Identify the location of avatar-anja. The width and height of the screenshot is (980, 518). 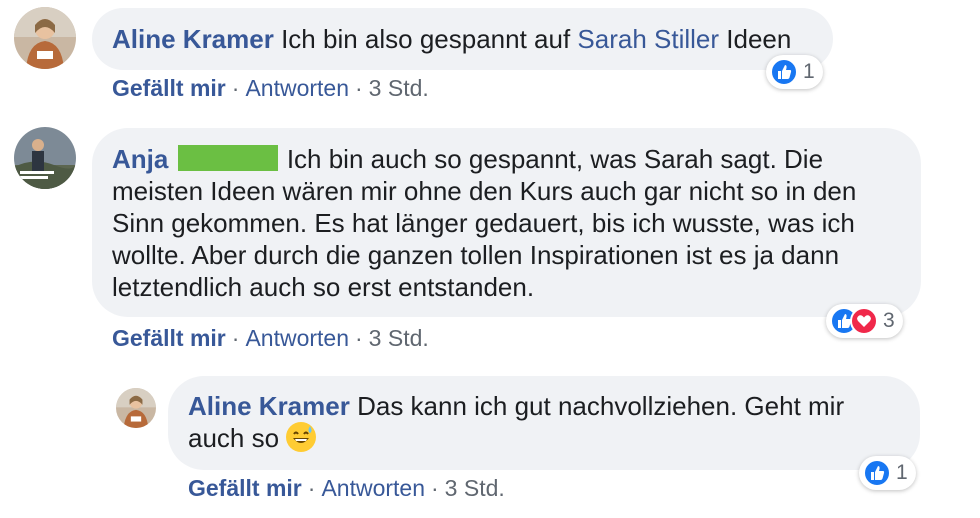
(45, 158).